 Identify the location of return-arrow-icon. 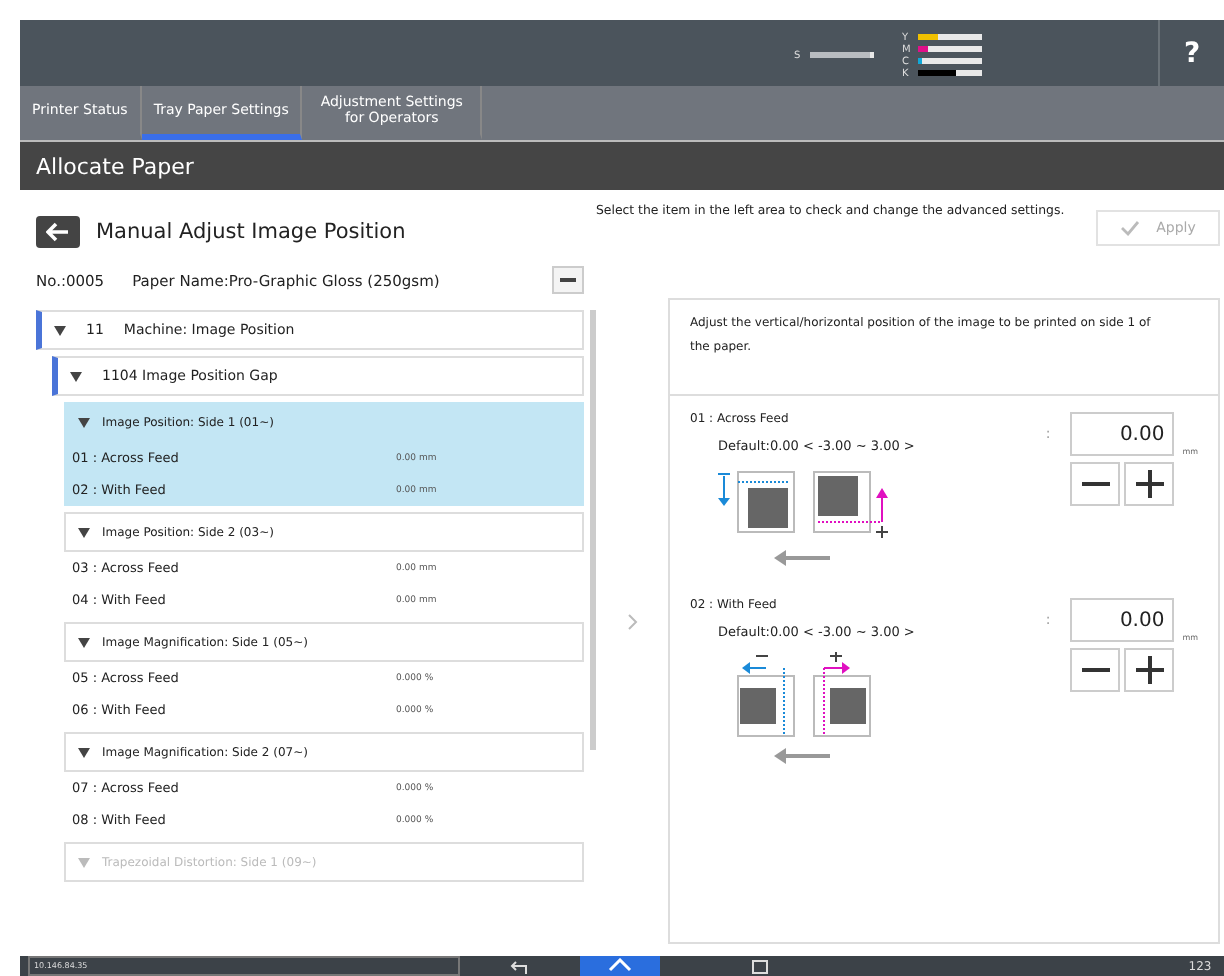
(520, 966).